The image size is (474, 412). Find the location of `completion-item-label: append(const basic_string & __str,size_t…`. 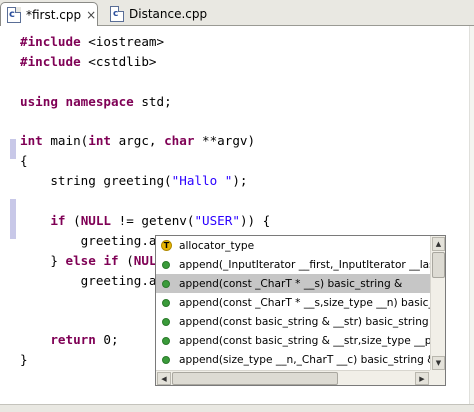

completion-item-label: append(const basic_string & __str,size_t… is located at coordinates (305, 340).